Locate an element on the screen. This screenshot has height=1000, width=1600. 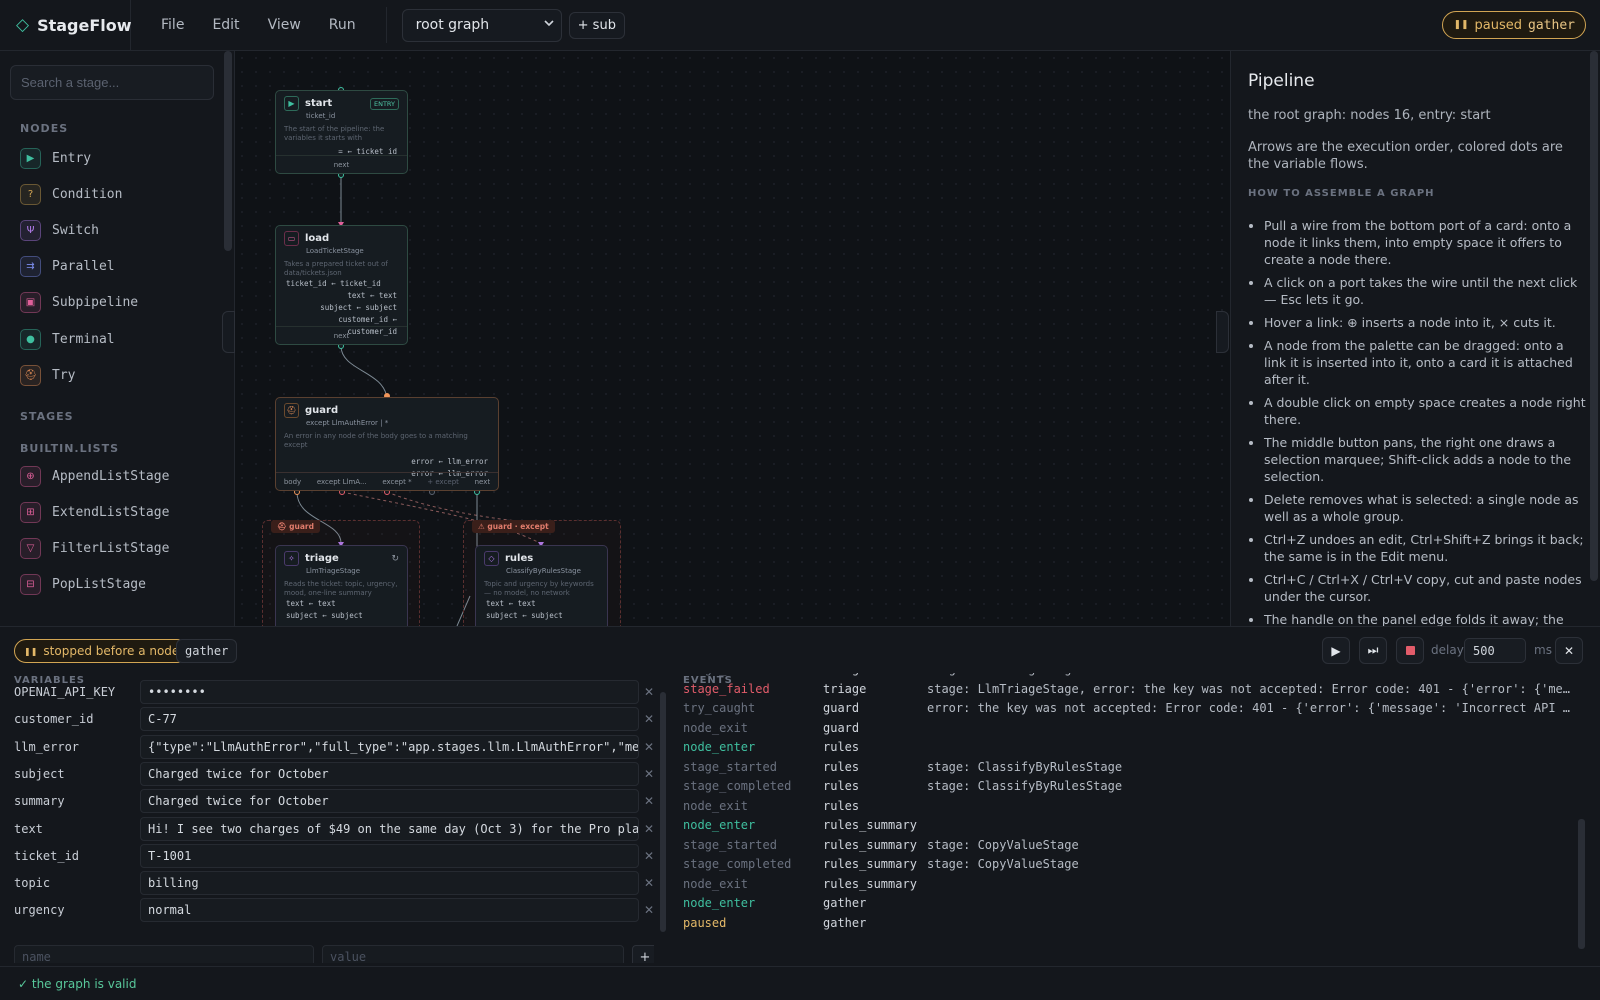
run-state-badge: ❚❚ paused gather is located at coordinates (1514, 25).